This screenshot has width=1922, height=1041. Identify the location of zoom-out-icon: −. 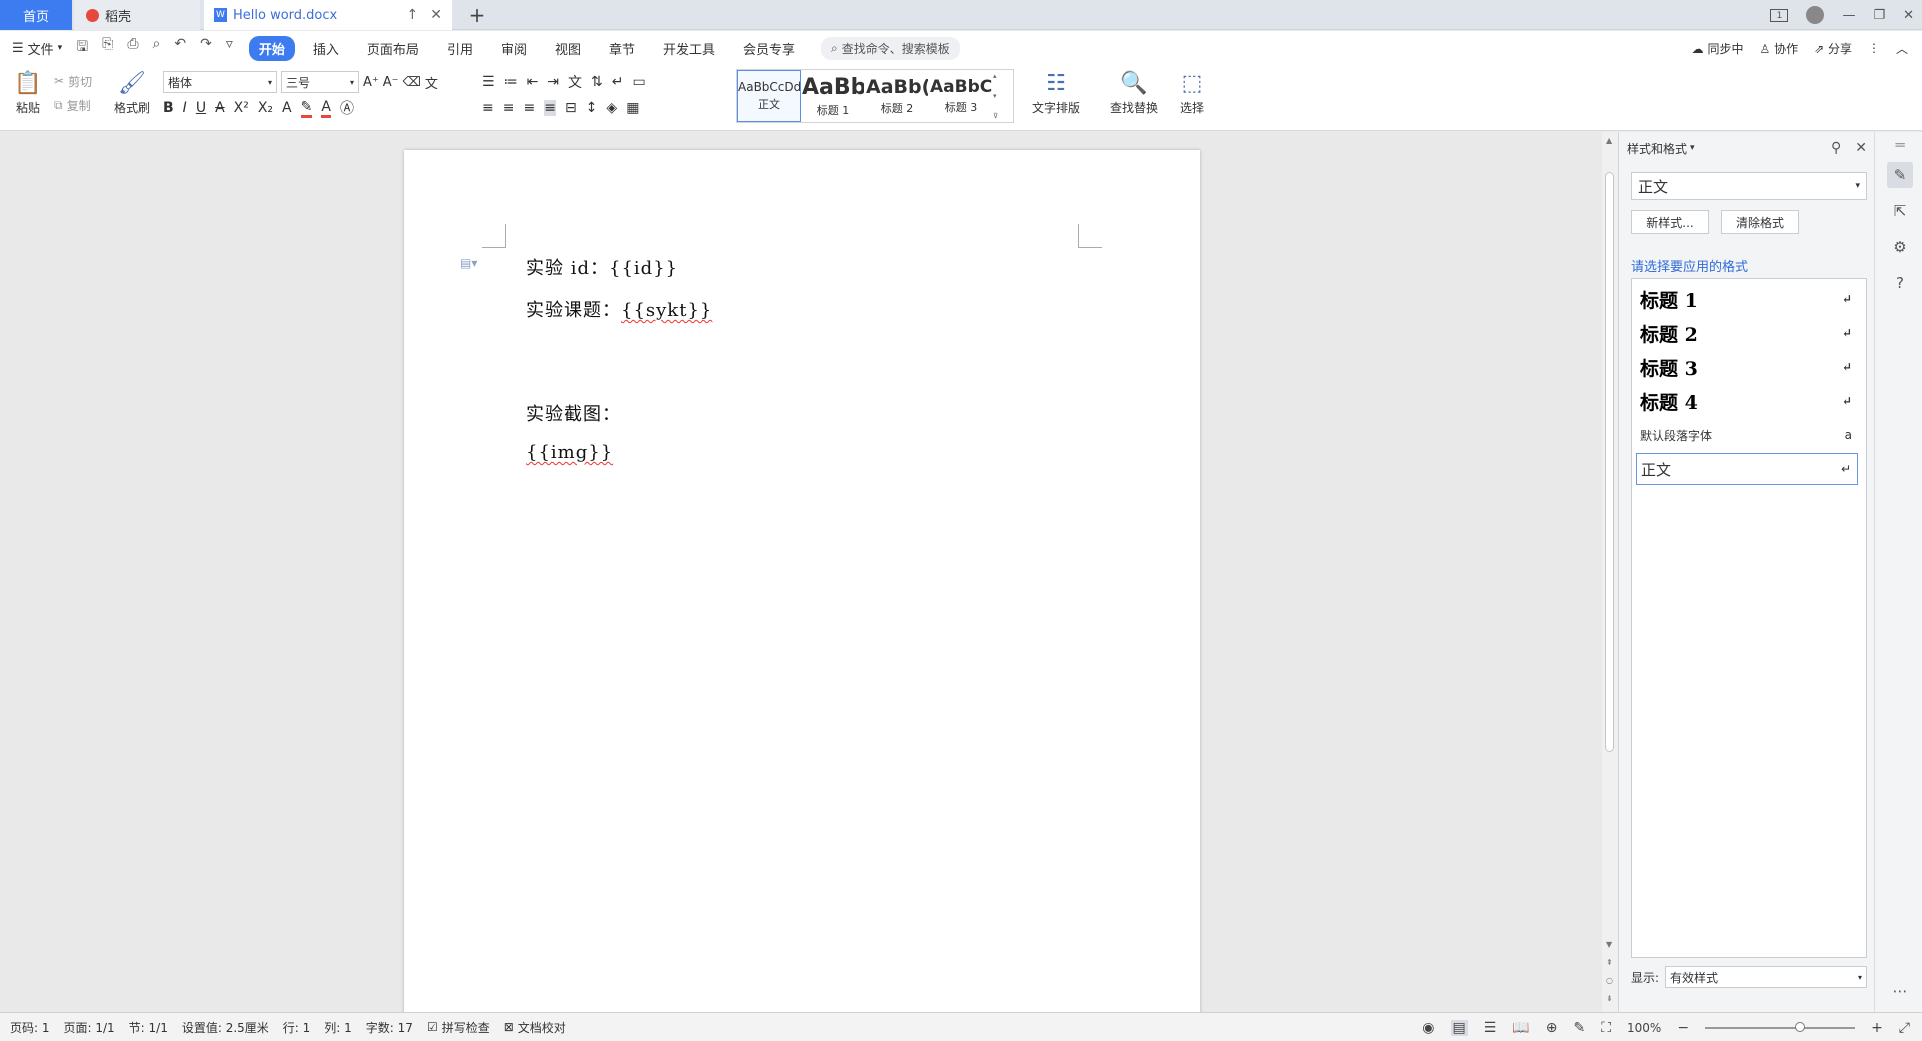
(1683, 1028).